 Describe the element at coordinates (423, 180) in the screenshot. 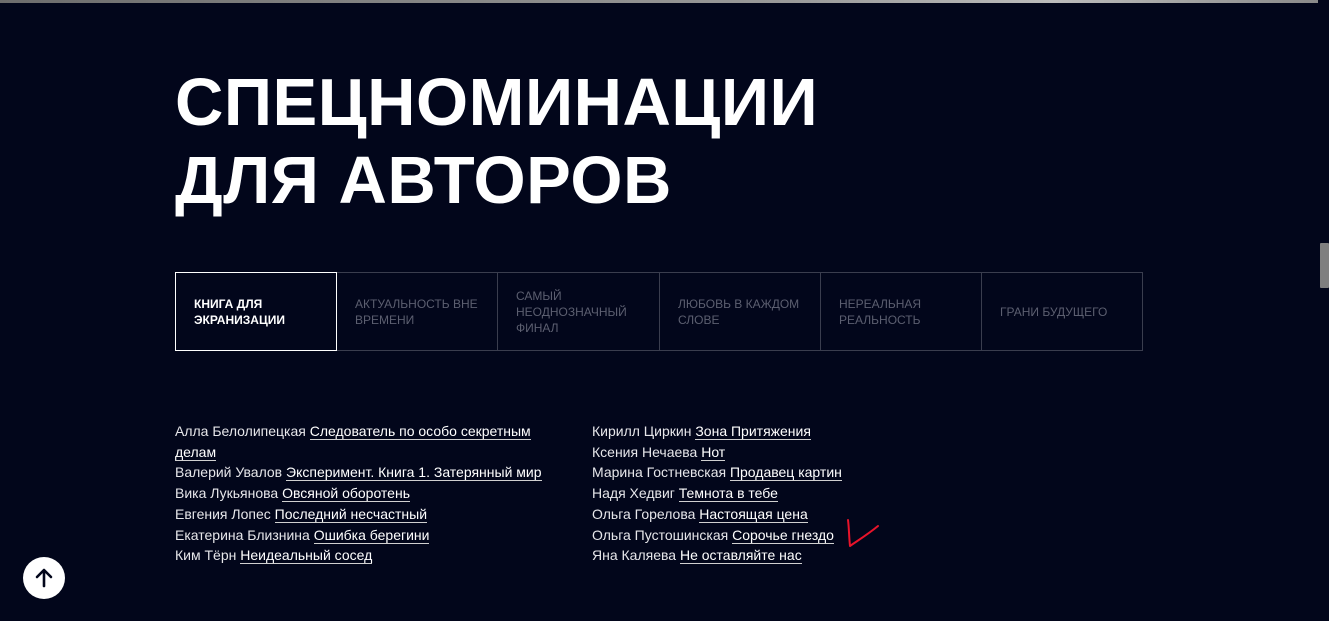

I see `page-title-line-2: ДЛЯ АВТОРОВ` at that location.